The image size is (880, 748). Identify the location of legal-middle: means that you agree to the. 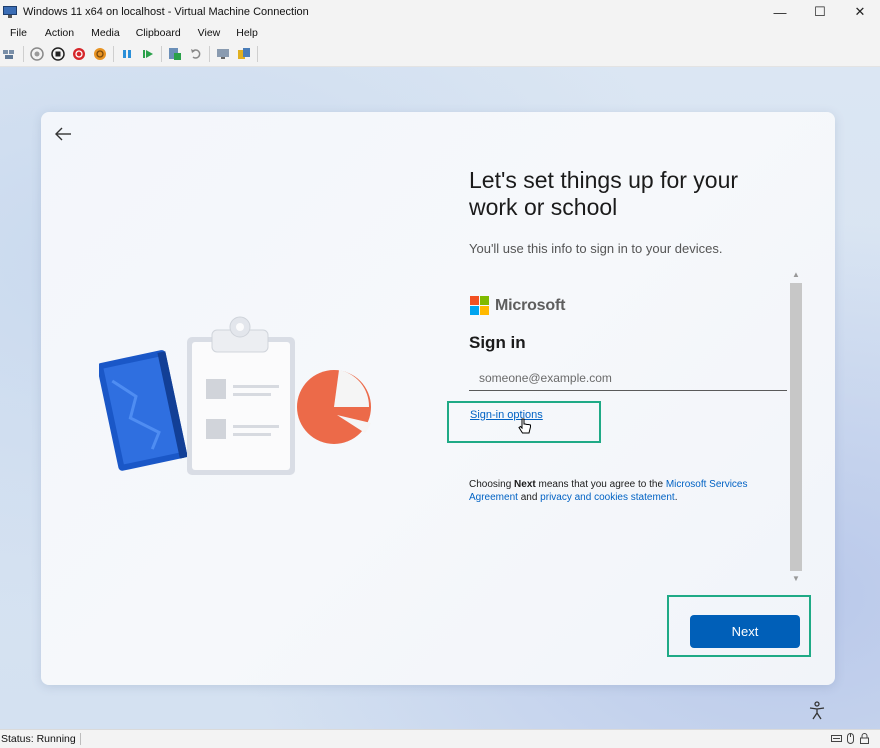
(600, 484).